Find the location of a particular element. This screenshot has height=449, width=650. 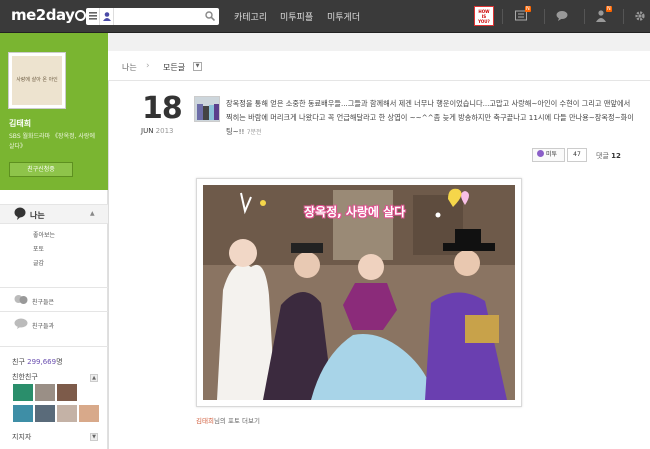

sidebar-item-with-friends: 친구들과 is located at coordinates (43, 325).